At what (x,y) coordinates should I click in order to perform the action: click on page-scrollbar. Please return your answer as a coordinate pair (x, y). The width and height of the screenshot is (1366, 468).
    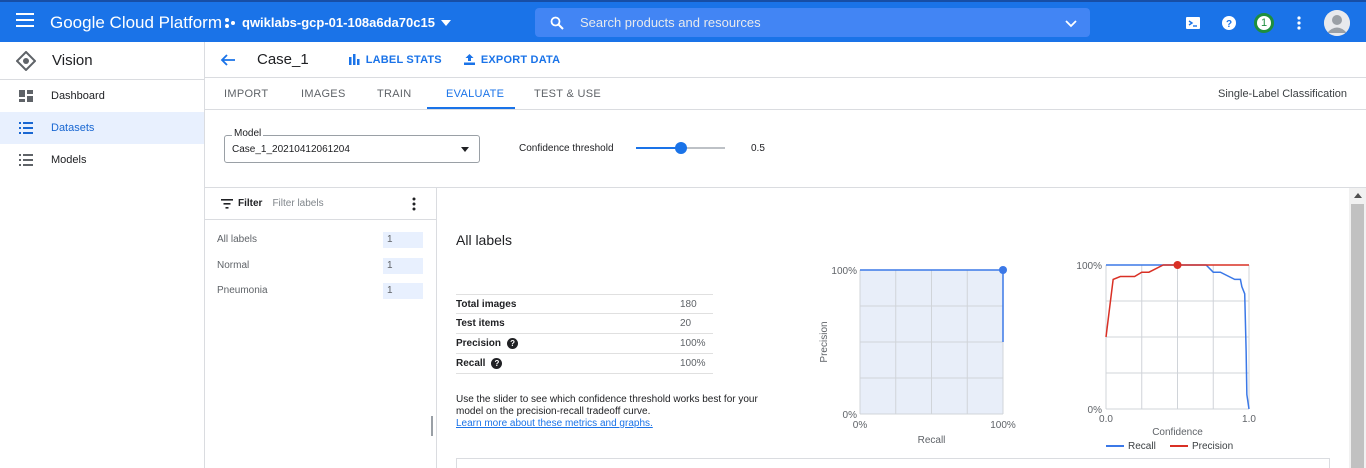
    Looking at the image, I should click on (1357, 328).